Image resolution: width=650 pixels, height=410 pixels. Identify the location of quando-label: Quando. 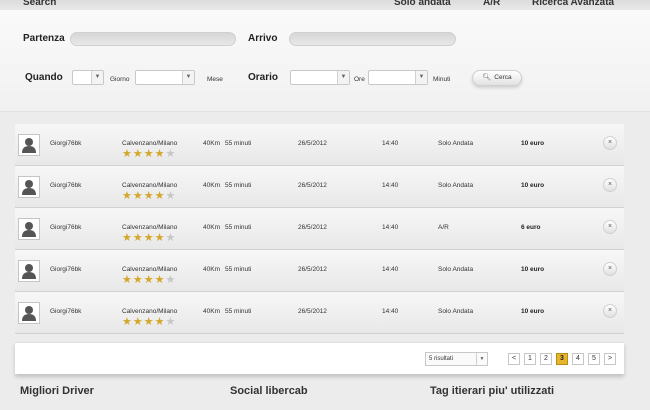
(44, 77).